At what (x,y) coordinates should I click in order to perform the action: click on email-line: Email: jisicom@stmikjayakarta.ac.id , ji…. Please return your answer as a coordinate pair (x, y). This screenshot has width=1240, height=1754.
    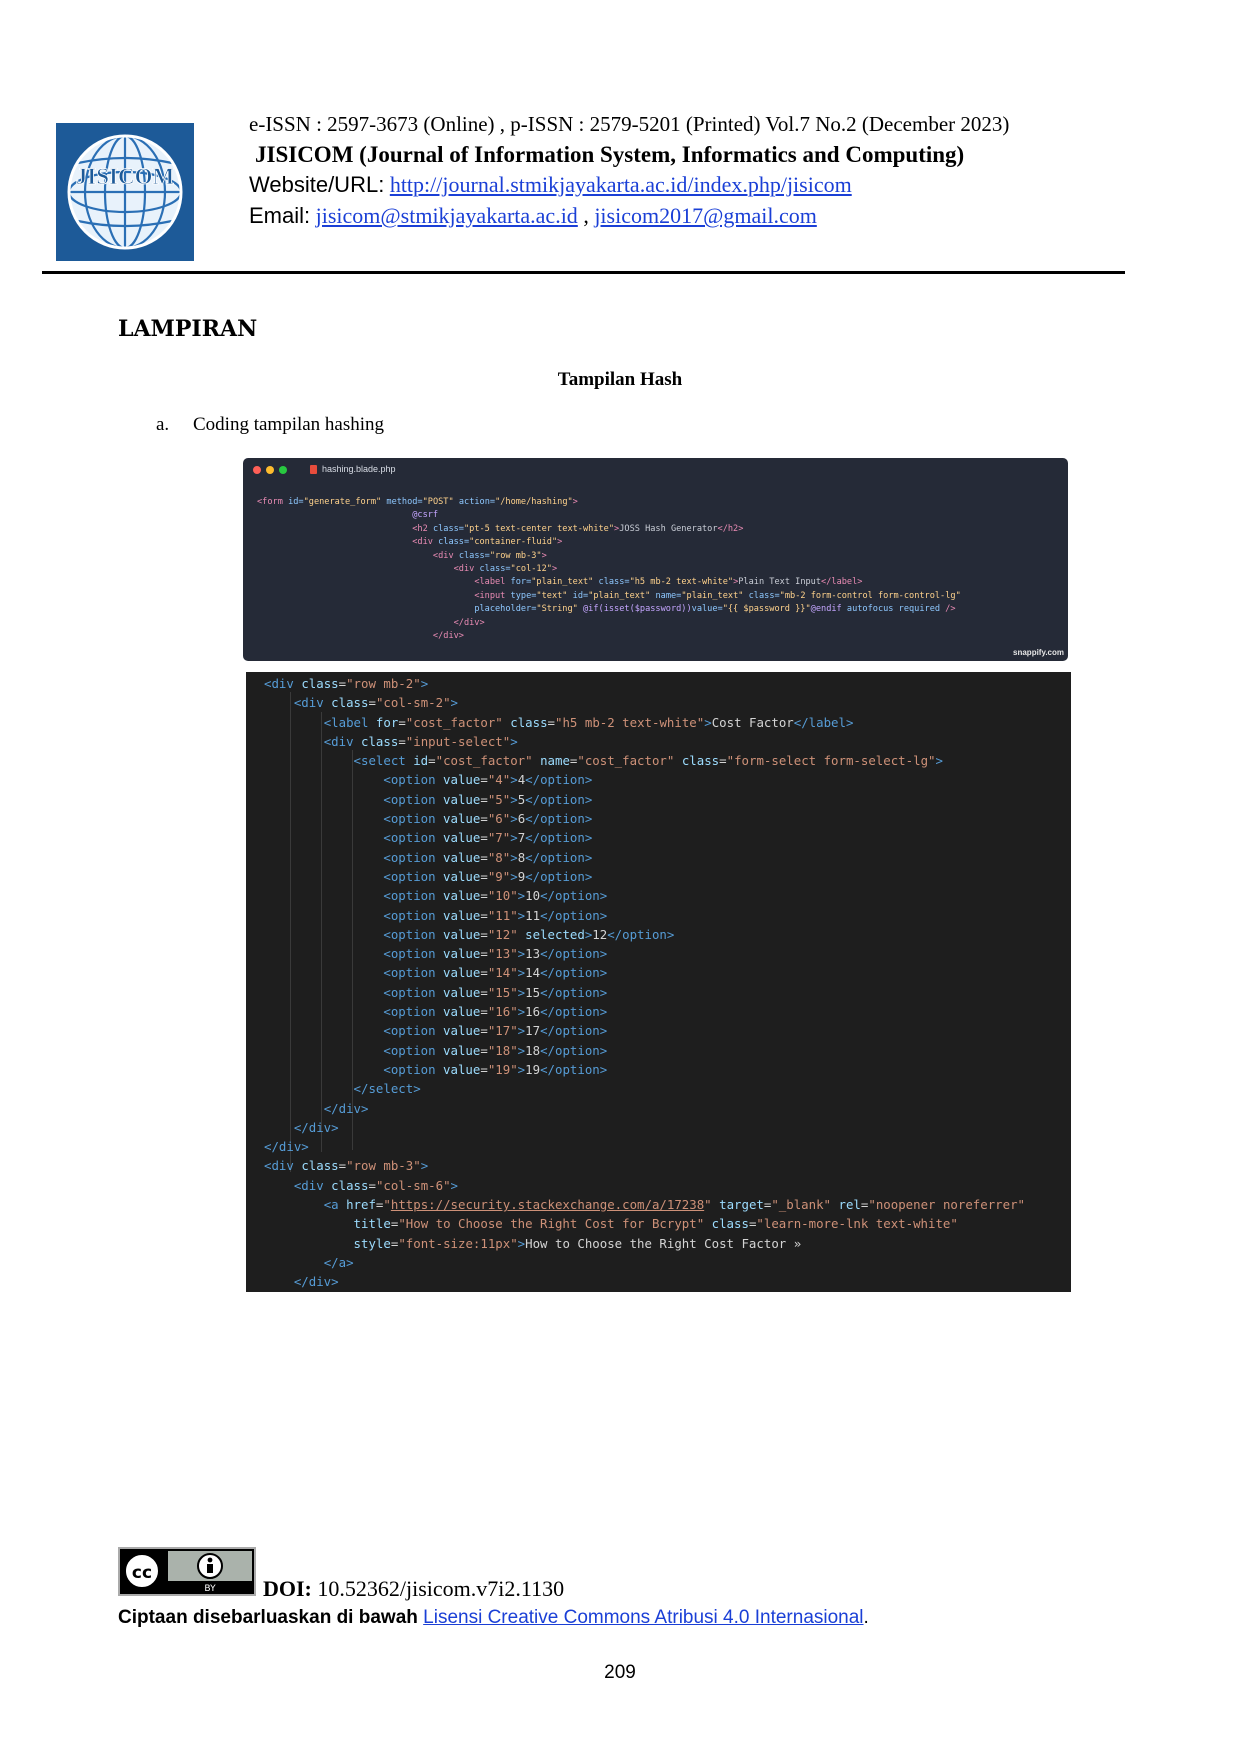
    Looking at the image, I should click on (533, 216).